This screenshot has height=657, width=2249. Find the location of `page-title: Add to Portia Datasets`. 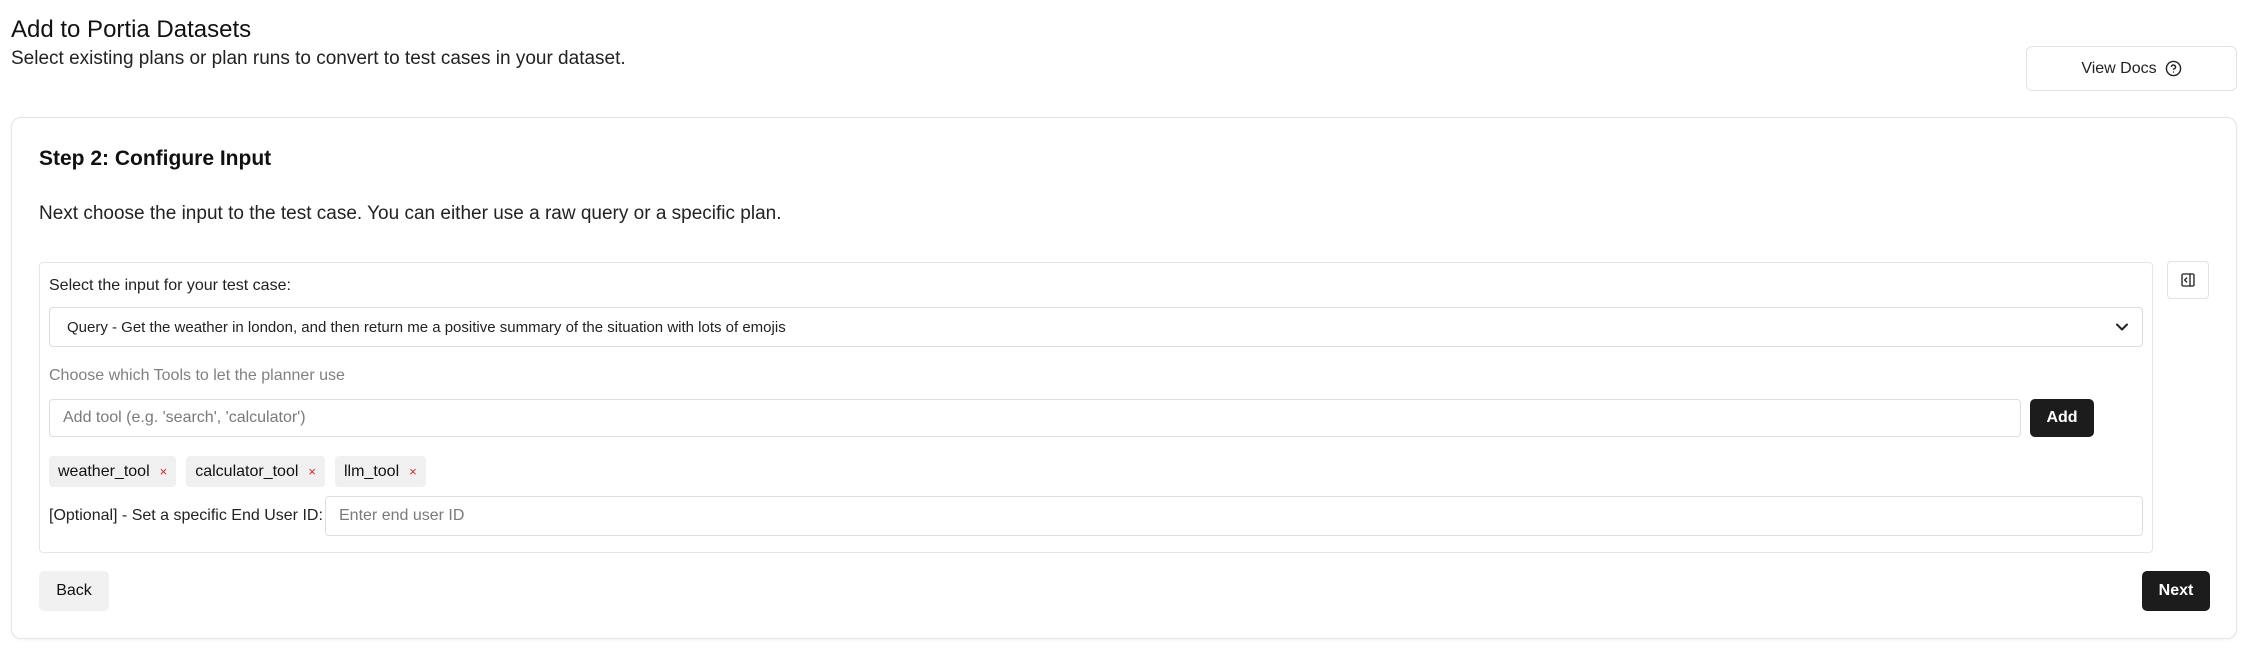

page-title: Add to Portia Datasets is located at coordinates (131, 29).